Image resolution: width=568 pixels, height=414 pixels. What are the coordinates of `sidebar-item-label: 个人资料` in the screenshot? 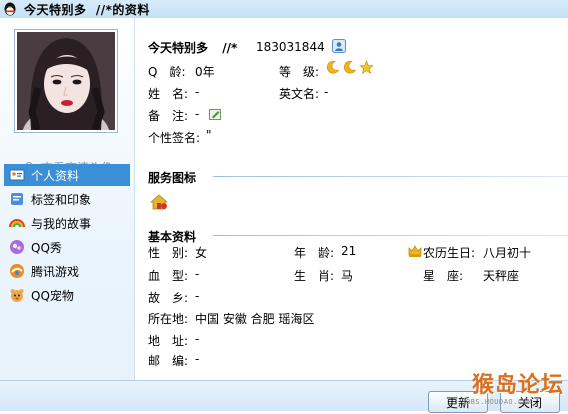 It's located at (55, 175).